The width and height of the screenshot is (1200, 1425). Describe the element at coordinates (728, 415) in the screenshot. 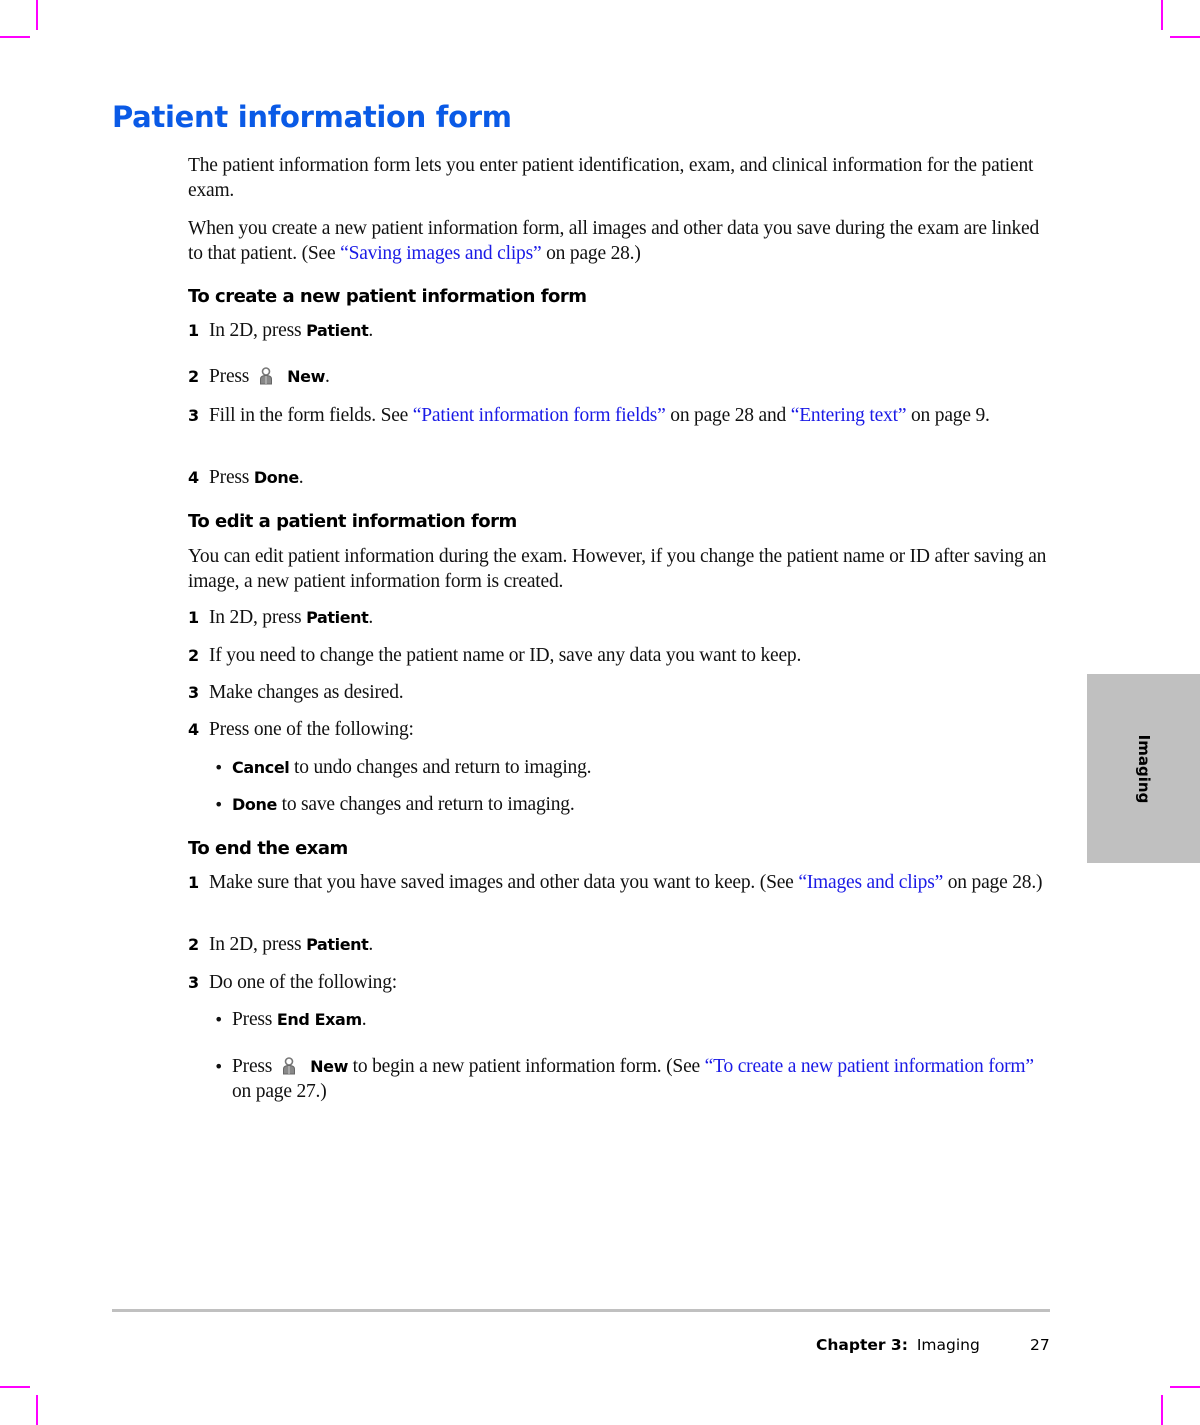

I see `step-text: on page 28 and` at that location.